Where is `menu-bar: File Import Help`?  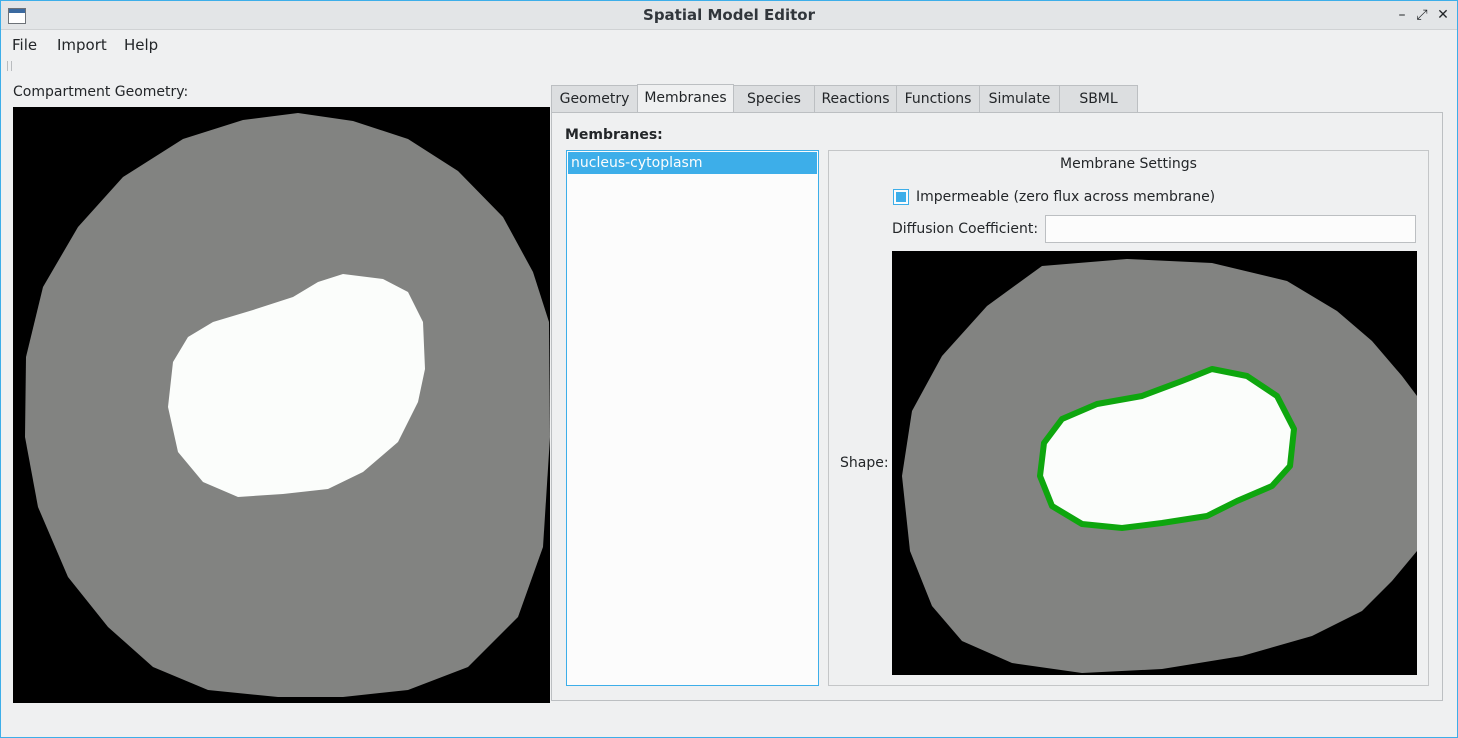
menu-bar: File Import Help is located at coordinates (729, 44).